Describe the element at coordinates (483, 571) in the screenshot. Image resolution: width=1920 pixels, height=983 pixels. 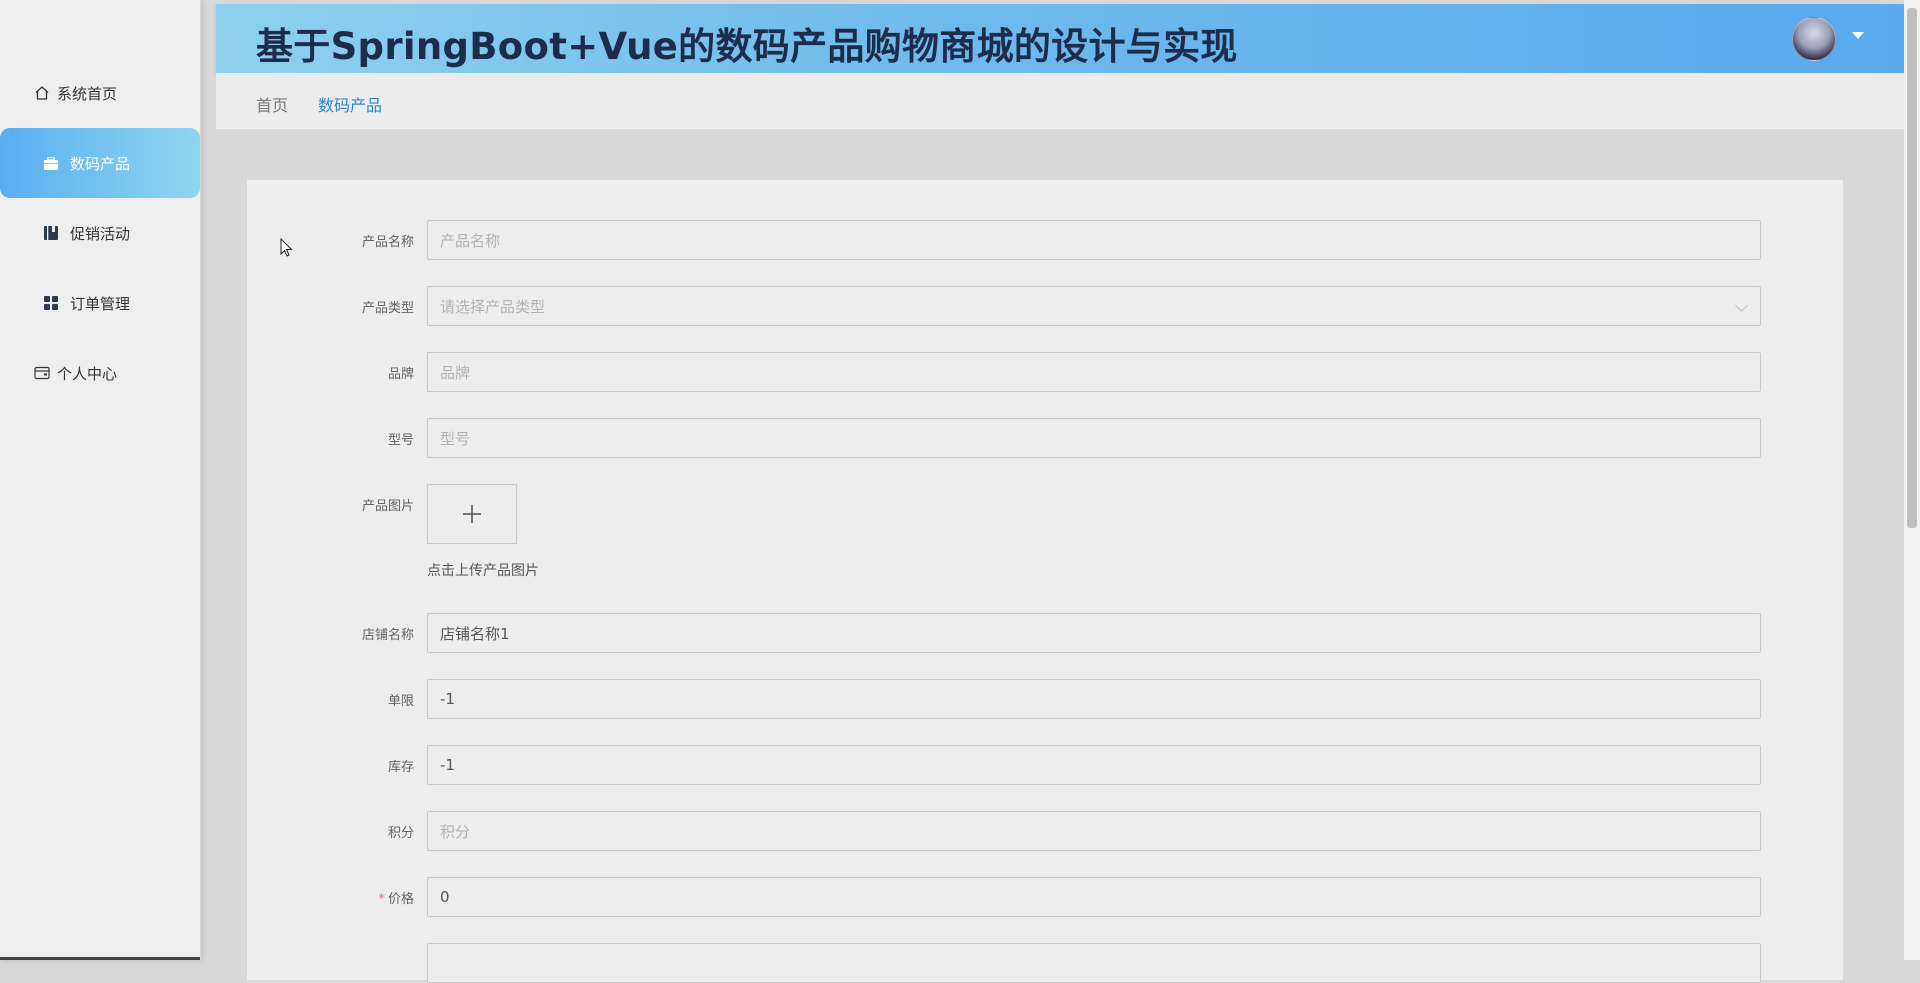
I see `upload-hint: 点击上传产品图片` at that location.